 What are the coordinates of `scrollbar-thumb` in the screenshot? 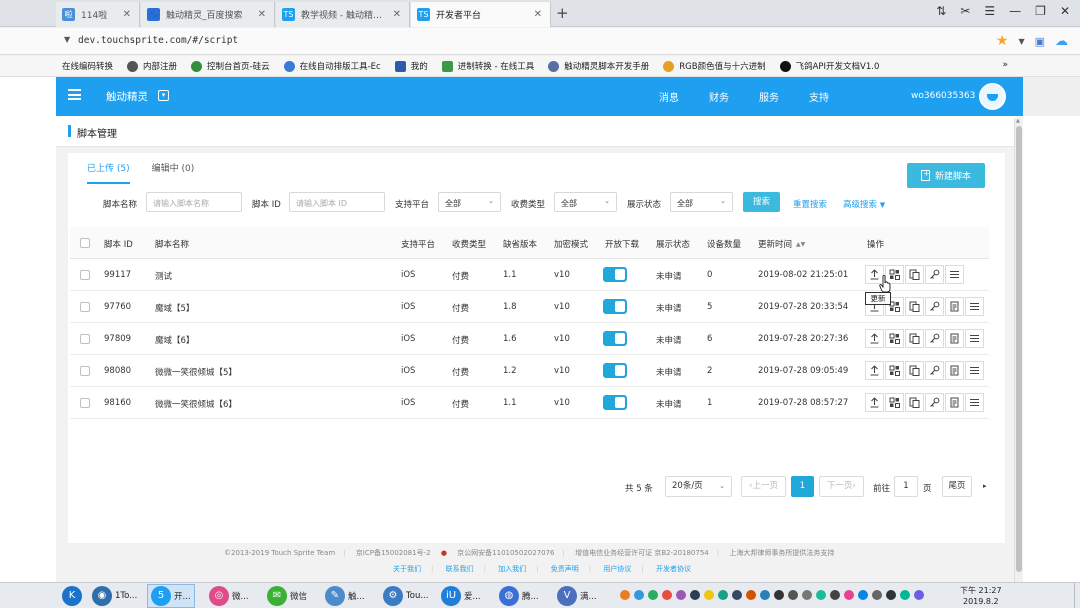 It's located at (1019, 349).